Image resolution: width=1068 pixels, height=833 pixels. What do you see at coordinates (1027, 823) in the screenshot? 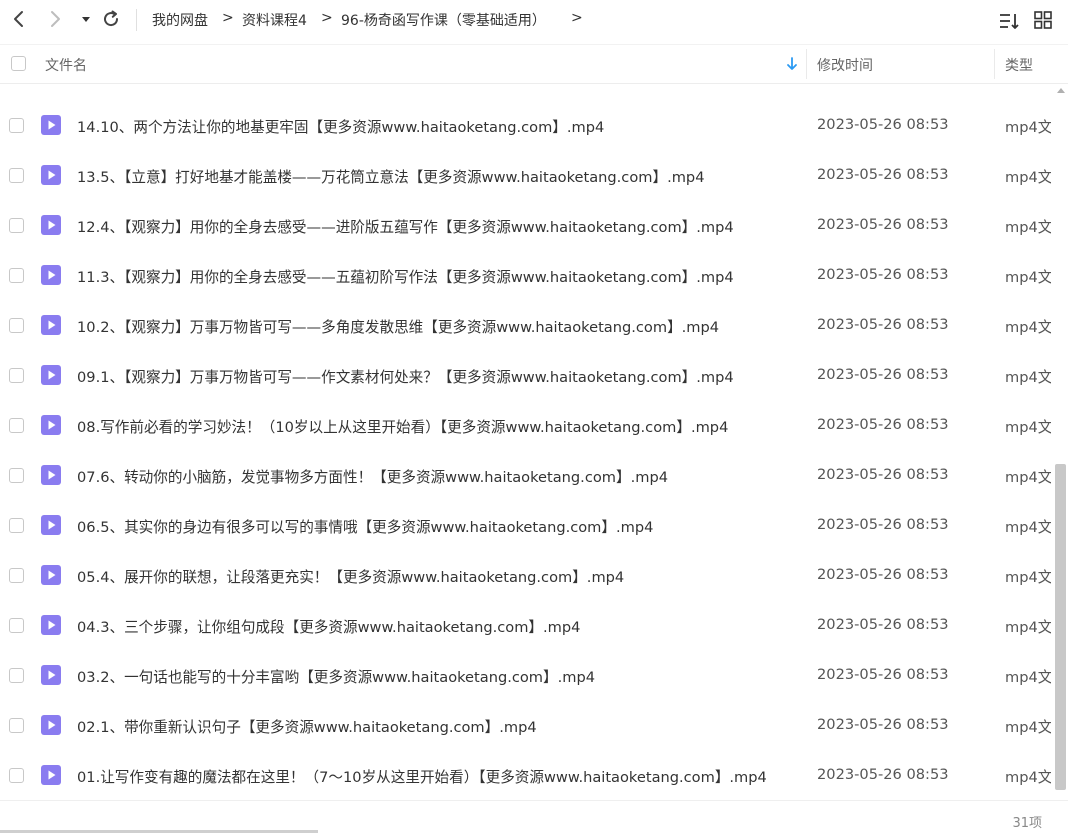
I see `item-count: 31项` at bounding box center [1027, 823].